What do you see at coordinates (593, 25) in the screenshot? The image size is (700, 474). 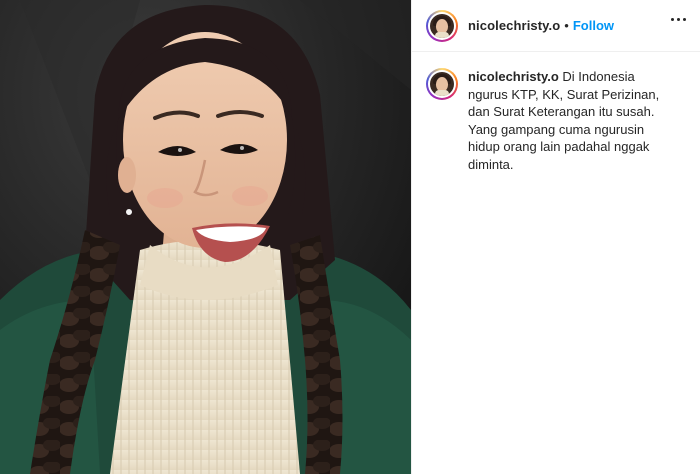 I see `follow-button: Follow` at bounding box center [593, 25].